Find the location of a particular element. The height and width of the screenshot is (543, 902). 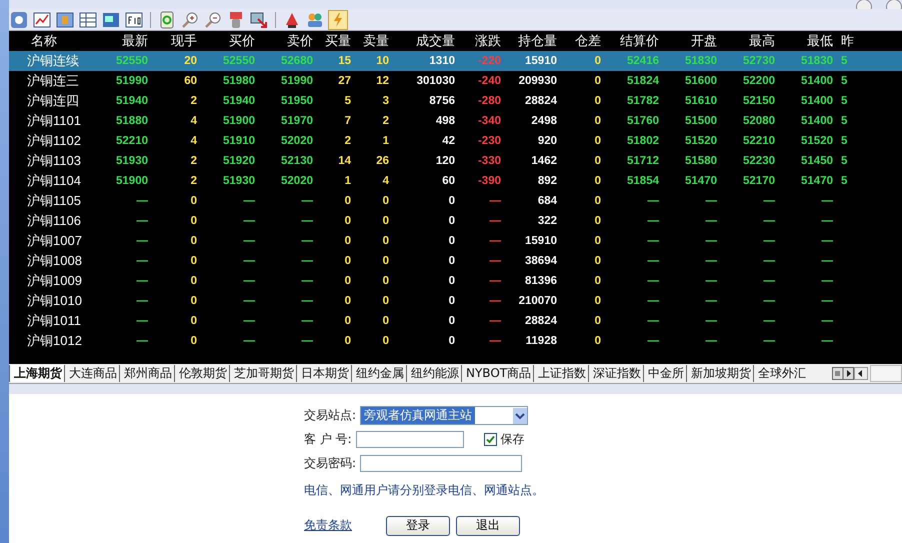

market-tab: 大连商品 is located at coordinates (91, 373).